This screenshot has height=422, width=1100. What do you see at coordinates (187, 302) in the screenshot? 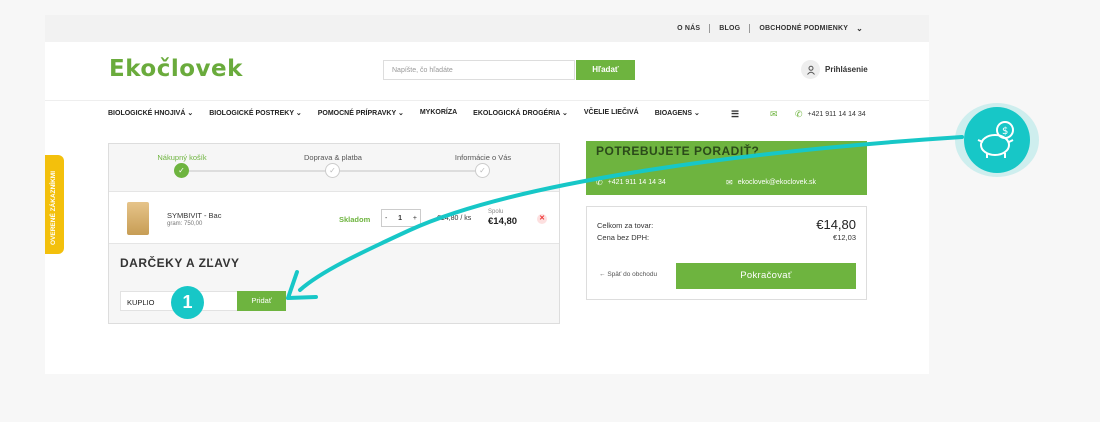
I see `step-badge: 1` at bounding box center [187, 302].